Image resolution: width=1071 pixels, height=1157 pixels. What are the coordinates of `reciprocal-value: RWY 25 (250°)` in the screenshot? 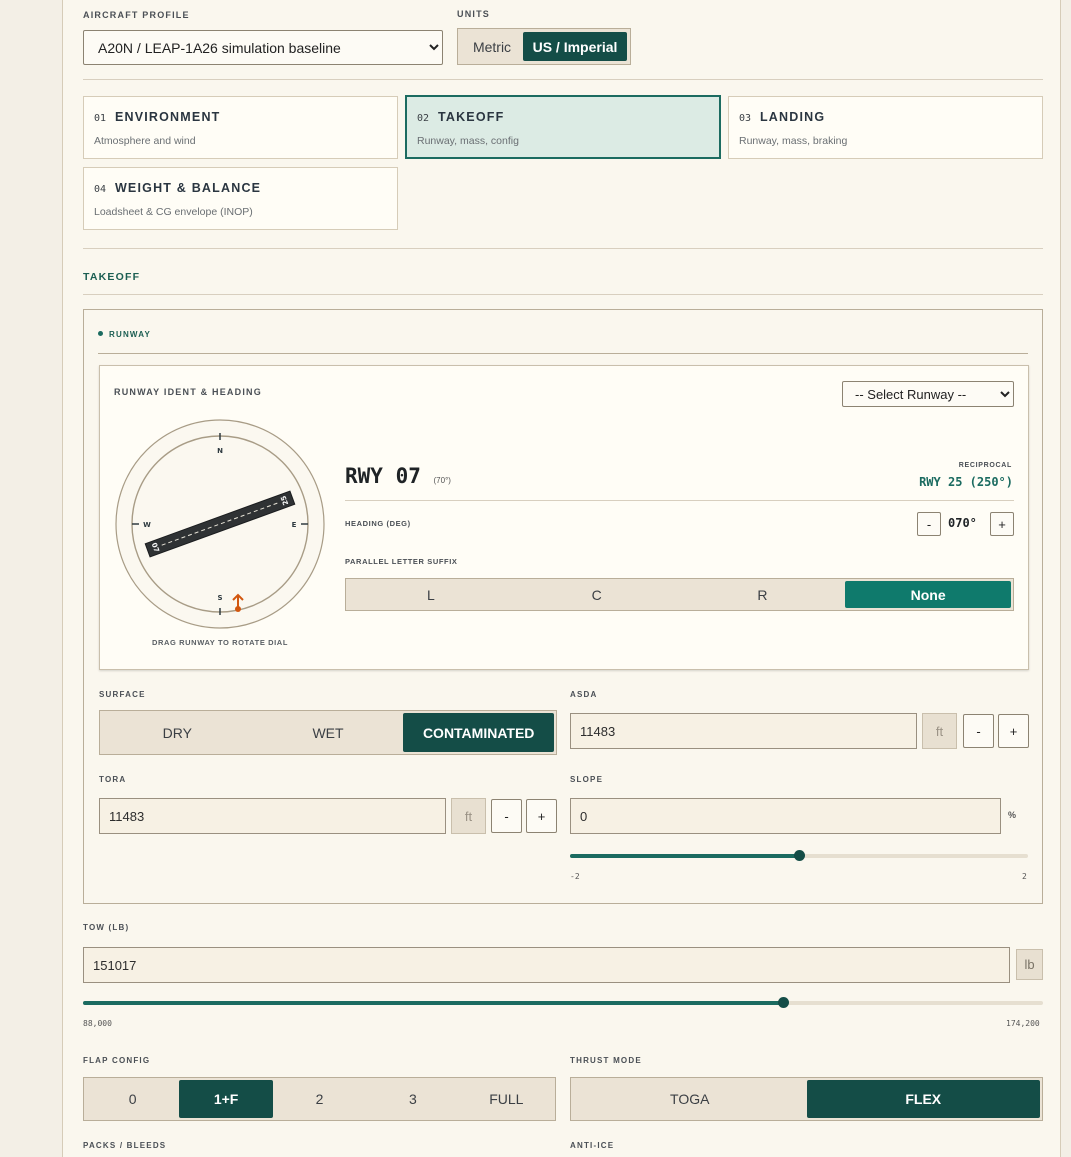 It's located at (966, 482).